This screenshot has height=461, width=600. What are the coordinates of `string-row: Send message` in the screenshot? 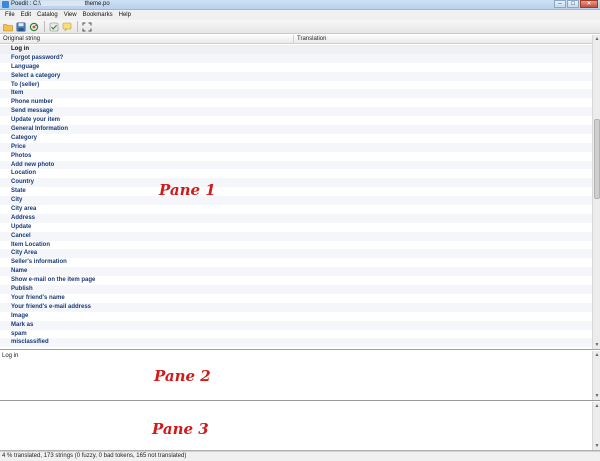 It's located at (296, 112).